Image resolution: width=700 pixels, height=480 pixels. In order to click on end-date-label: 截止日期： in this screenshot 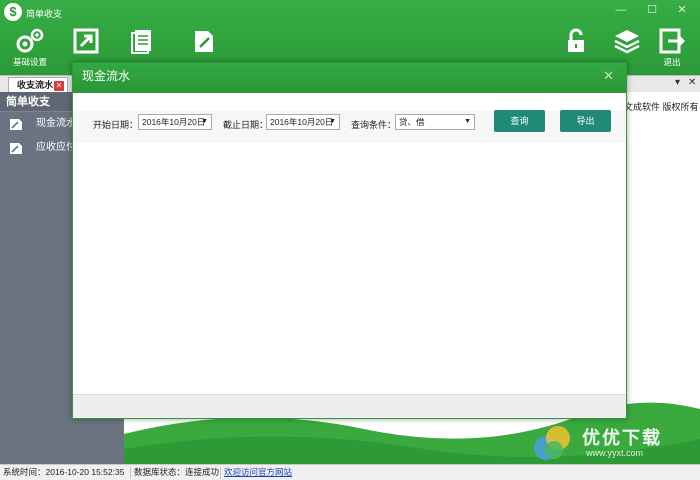, I will do `click(246, 125)`.